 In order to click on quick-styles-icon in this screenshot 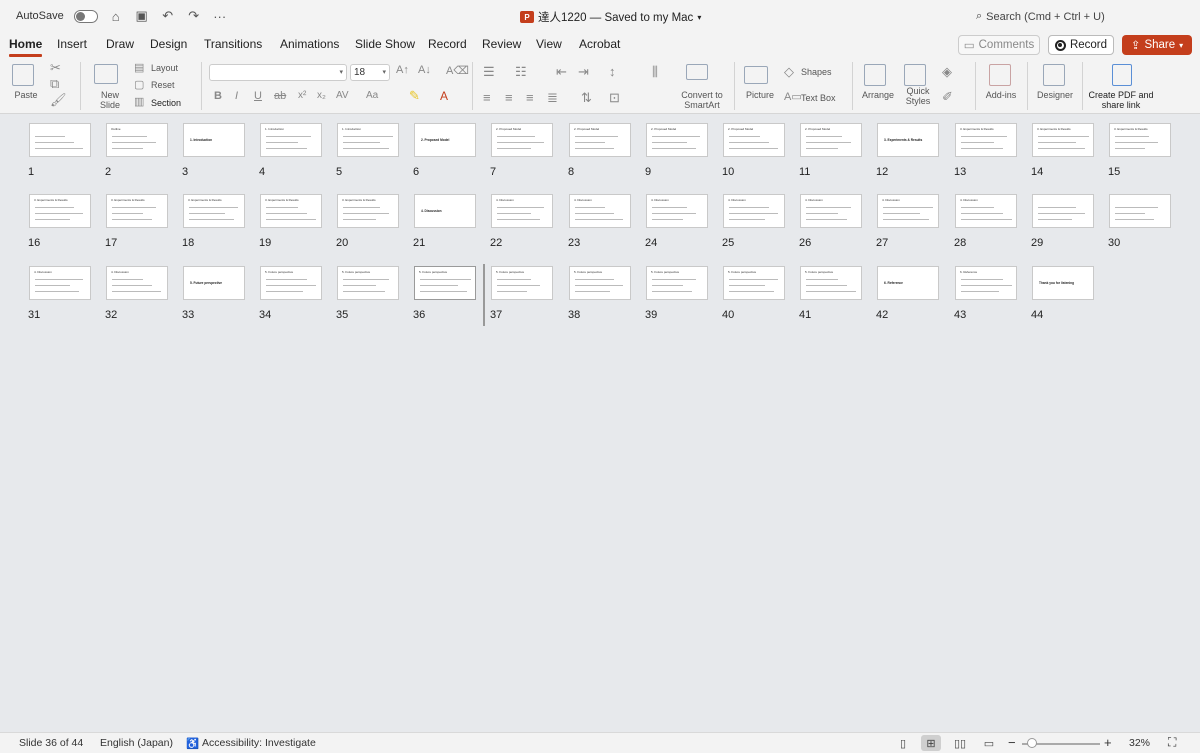, I will do `click(915, 75)`.